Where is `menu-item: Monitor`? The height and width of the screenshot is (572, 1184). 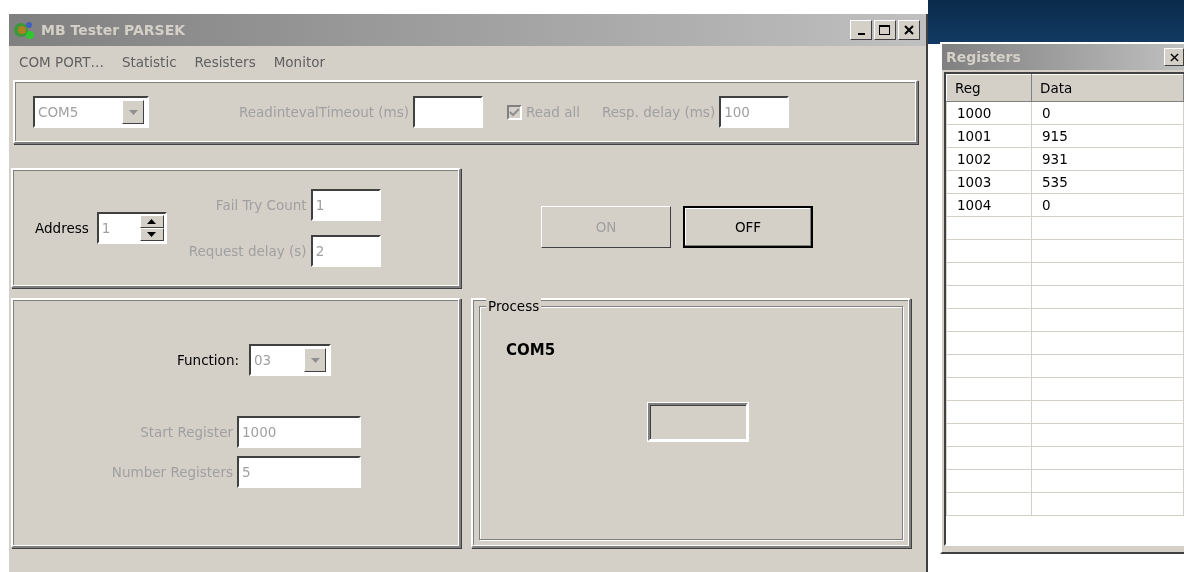 menu-item: Monitor is located at coordinates (299, 62).